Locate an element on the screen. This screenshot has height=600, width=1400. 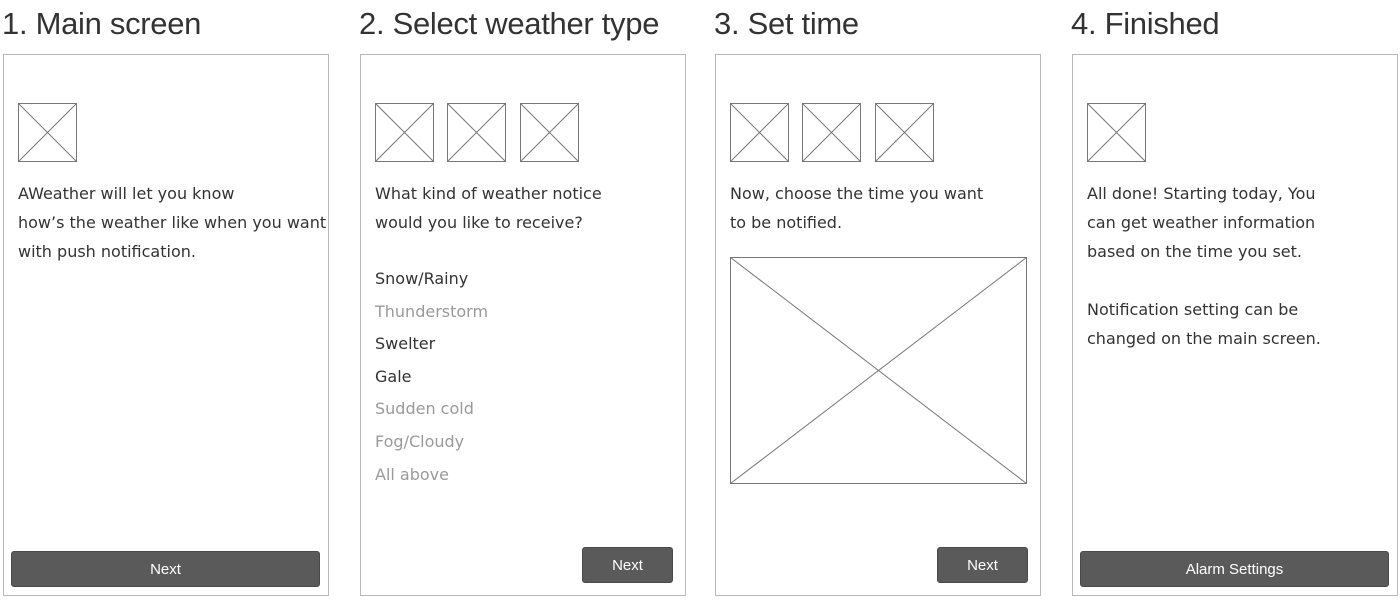
weather-option-all-above: All above is located at coordinates (431, 475).